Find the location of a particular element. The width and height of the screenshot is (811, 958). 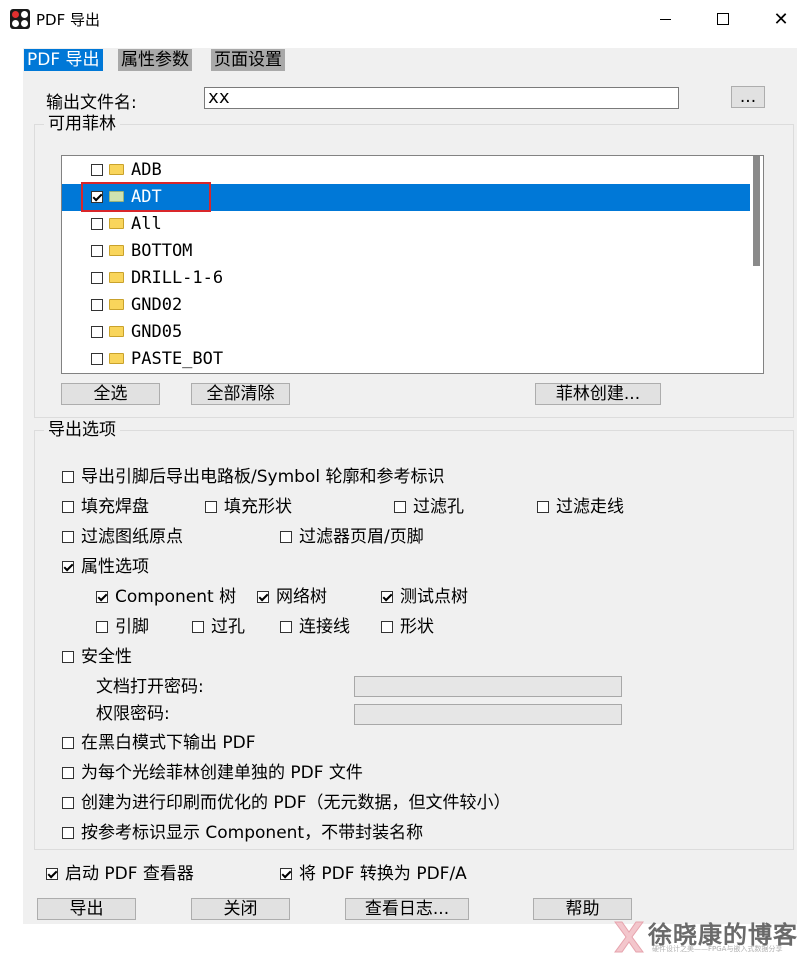

connect-lines-option: 连接线 is located at coordinates (315, 627).